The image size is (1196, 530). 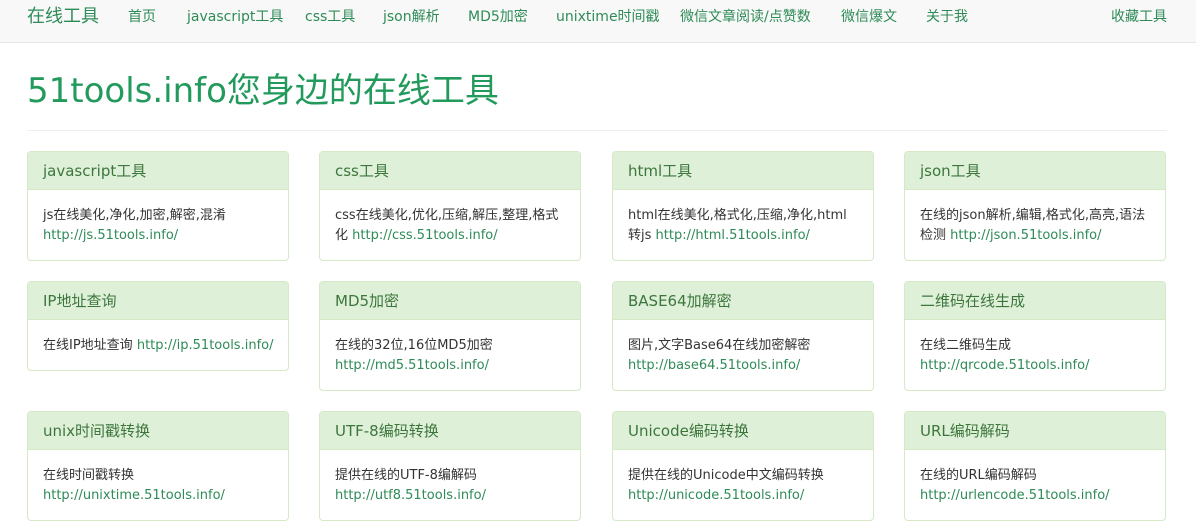 I want to click on tool-card-ip: IP地址查询 在线IP地址查询 http://ip.51tools.info/, so click(x=158, y=326).